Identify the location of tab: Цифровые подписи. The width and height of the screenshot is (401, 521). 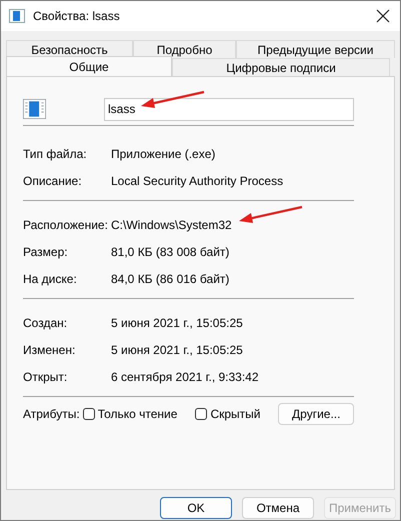
(281, 67).